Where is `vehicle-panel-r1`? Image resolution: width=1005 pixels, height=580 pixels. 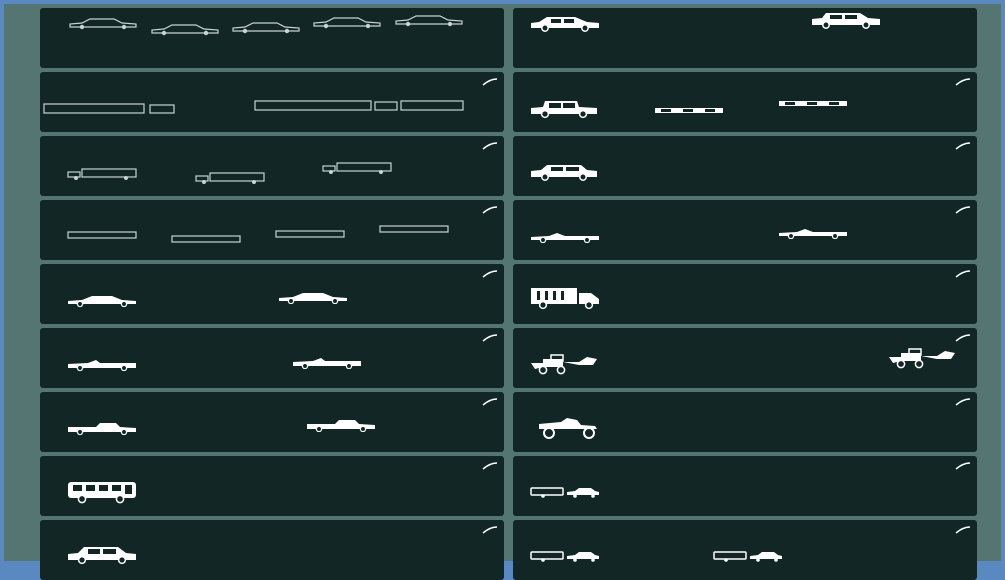
vehicle-panel-r1 is located at coordinates (745, 38).